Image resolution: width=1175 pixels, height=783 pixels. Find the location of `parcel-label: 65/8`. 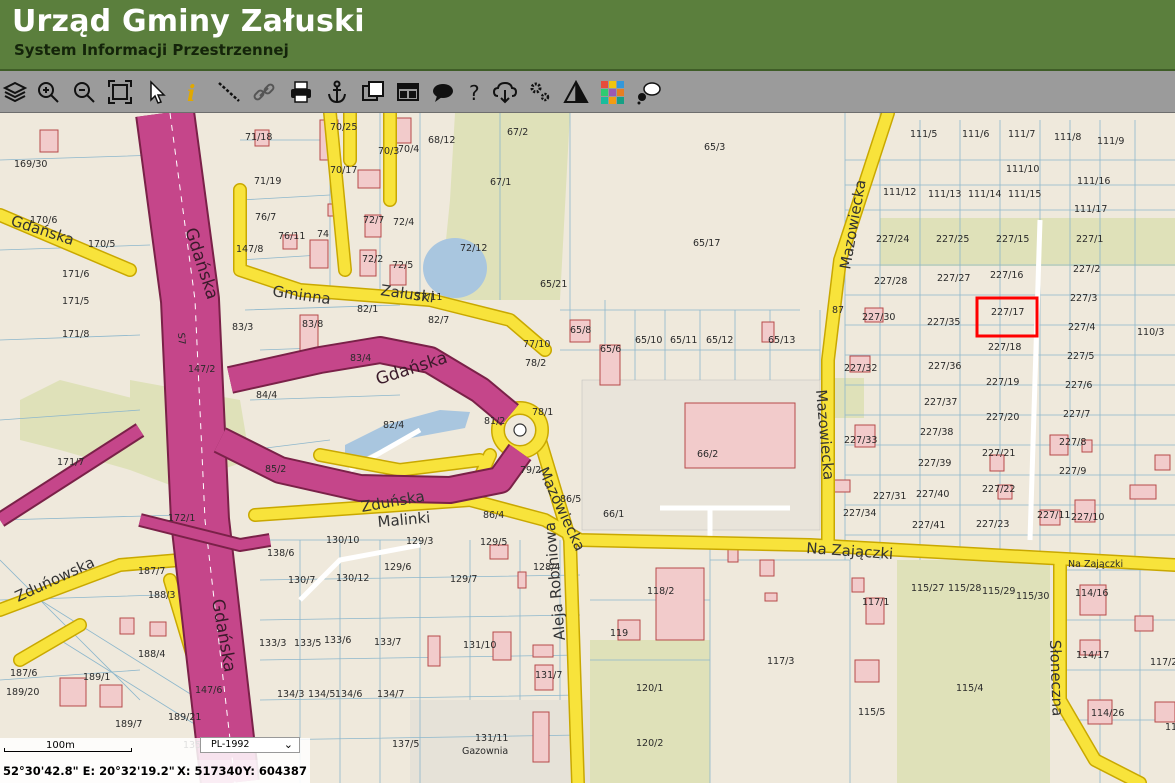

parcel-label: 65/8 is located at coordinates (580, 330).